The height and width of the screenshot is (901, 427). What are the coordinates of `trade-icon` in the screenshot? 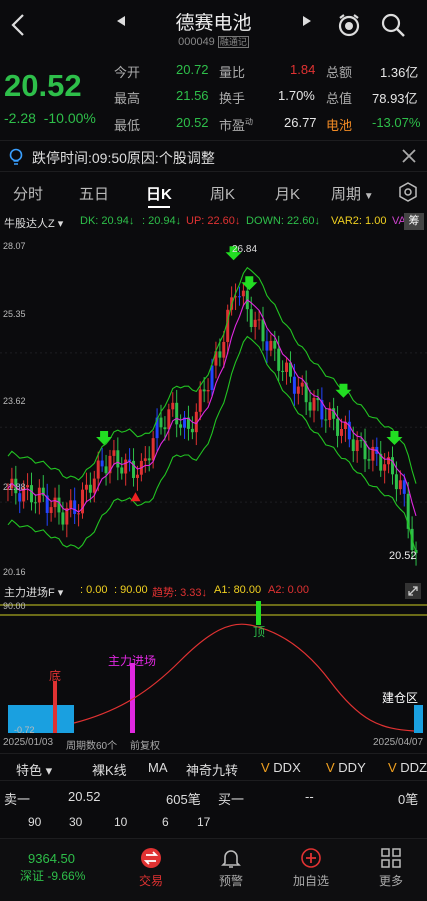 It's located at (151, 858).